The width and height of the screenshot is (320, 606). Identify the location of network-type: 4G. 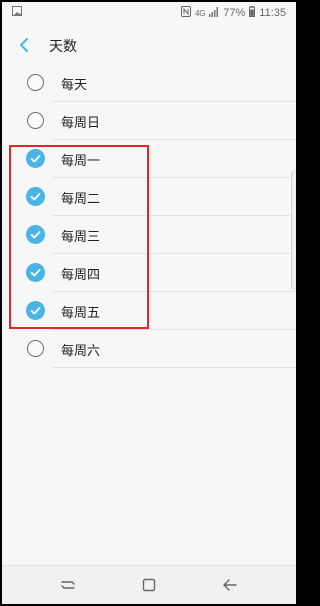
(200, 13).